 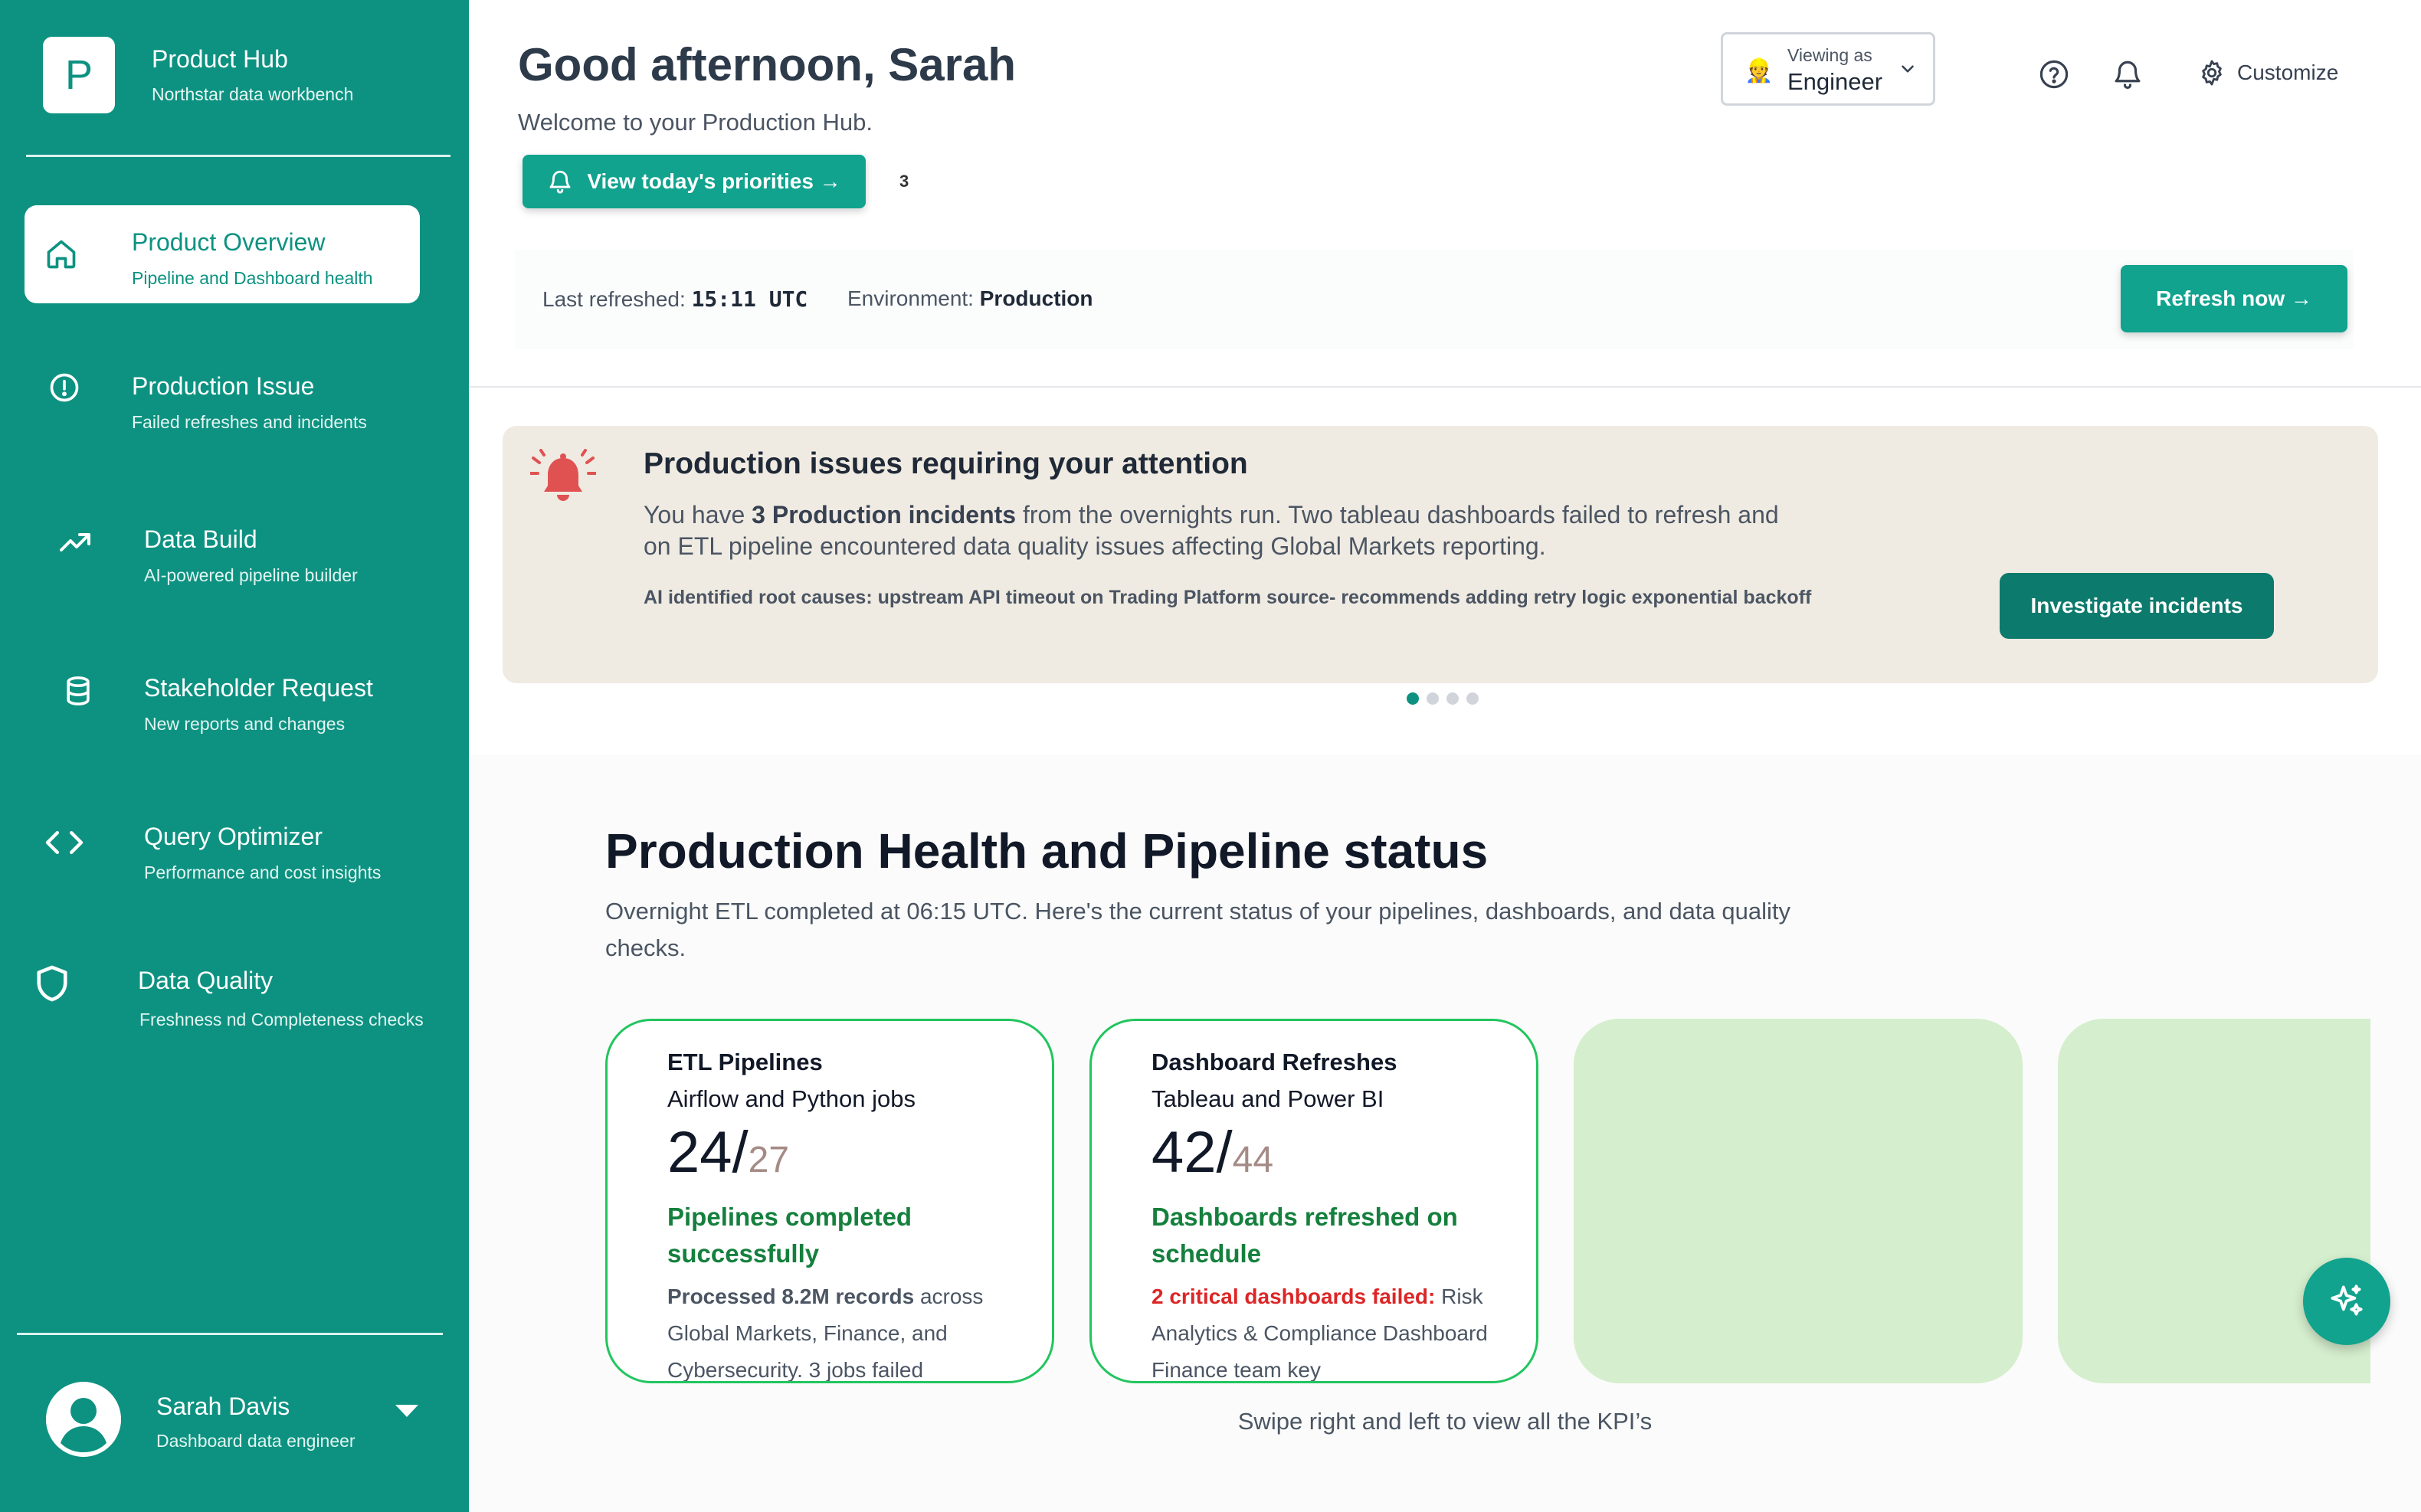 I want to click on environment: Environment: Production, so click(x=970, y=298).